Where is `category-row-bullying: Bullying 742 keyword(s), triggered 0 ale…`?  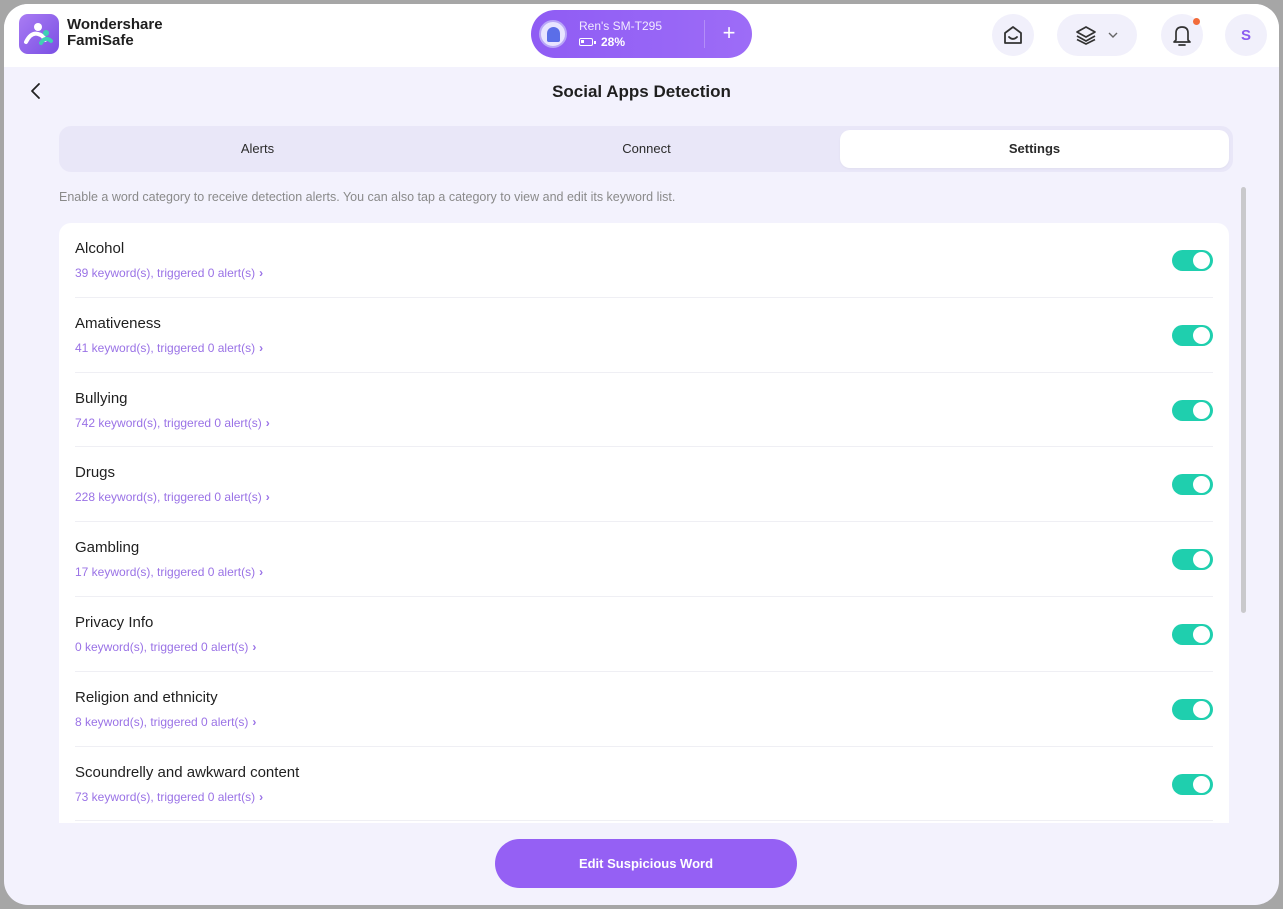 category-row-bullying: Bullying 742 keyword(s), triggered 0 ale… is located at coordinates (644, 410).